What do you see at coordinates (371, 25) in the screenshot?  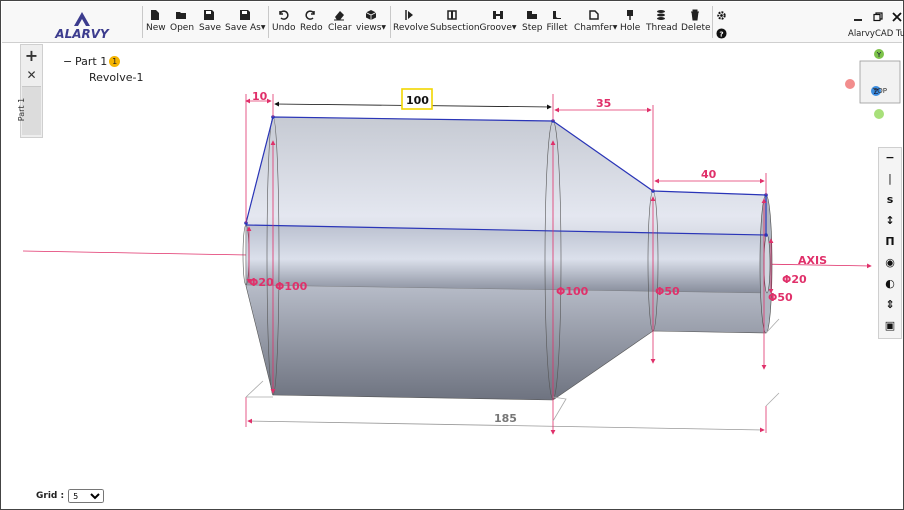 I see `views-button: views▼` at bounding box center [371, 25].